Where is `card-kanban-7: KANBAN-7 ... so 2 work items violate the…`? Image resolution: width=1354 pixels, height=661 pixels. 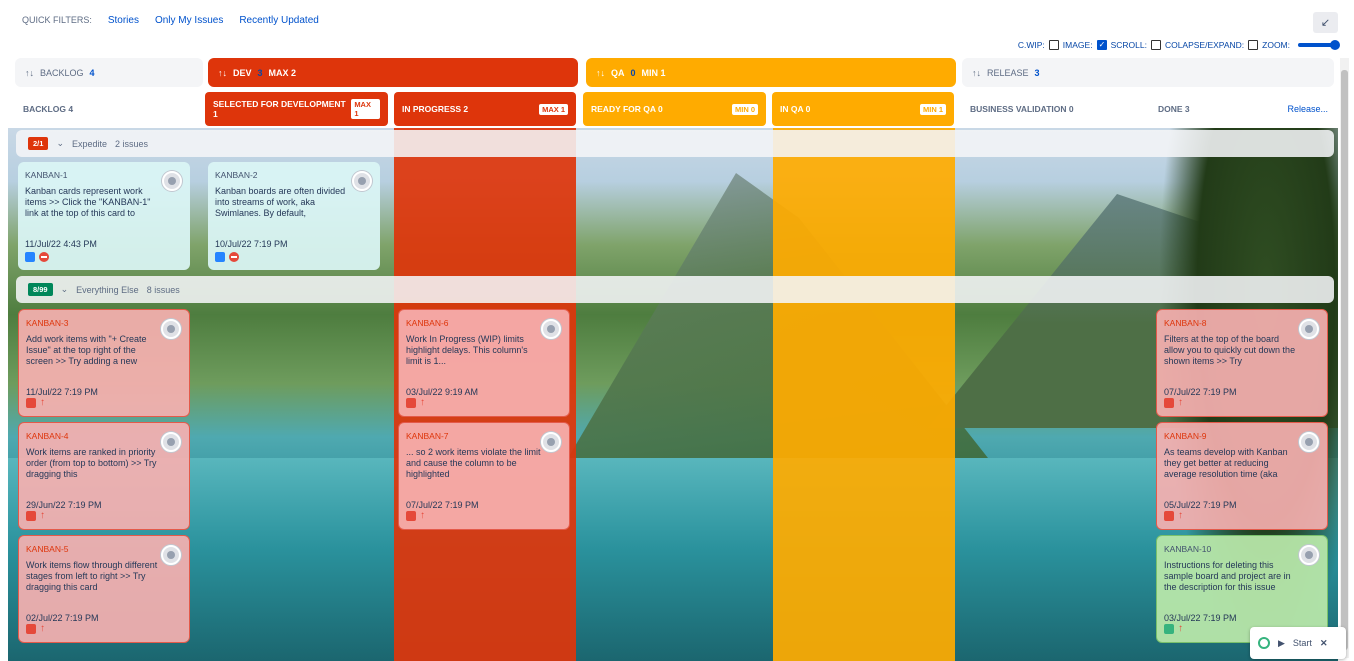 card-kanban-7: KANBAN-7 ... so 2 work items violate the… is located at coordinates (484, 476).